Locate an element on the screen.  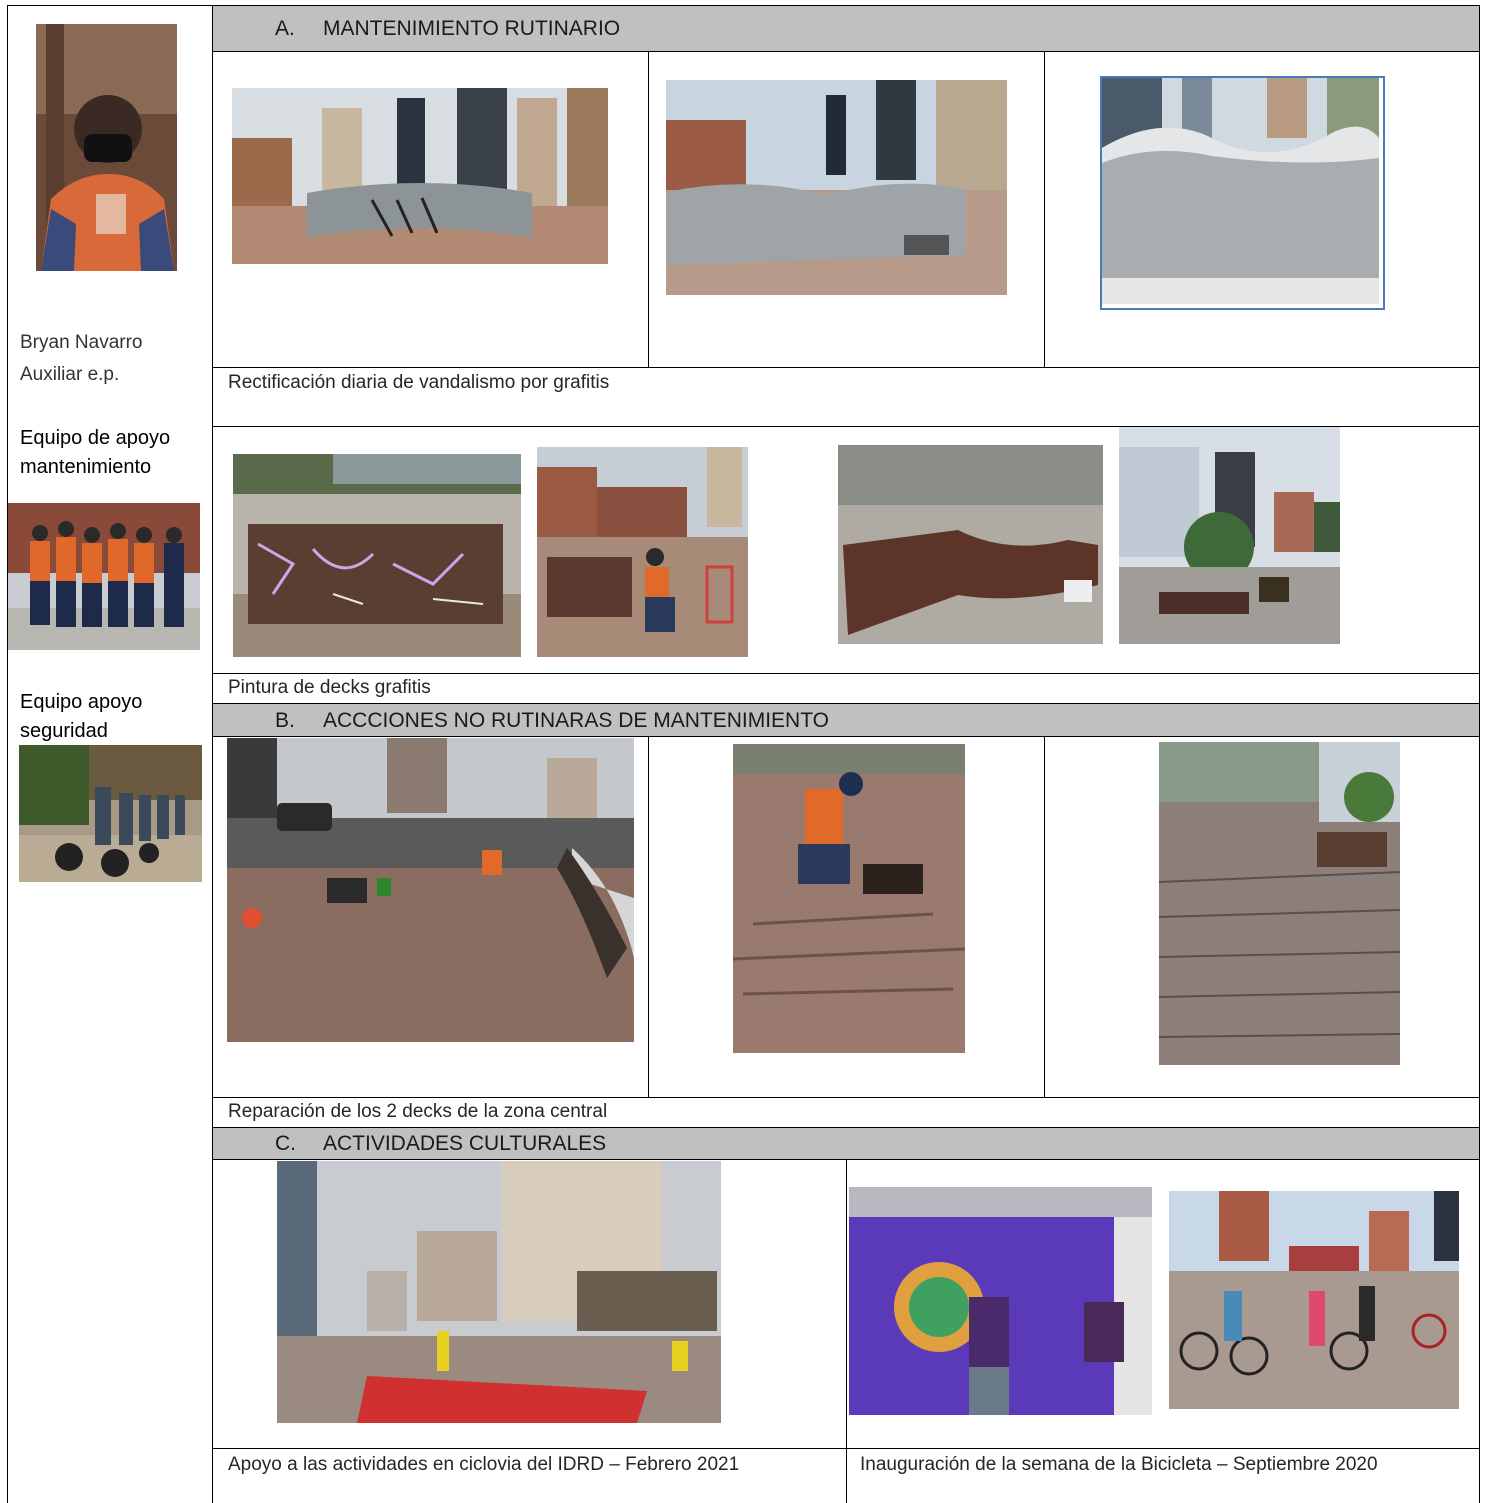
photo-a-worker-painting is located at coordinates (642, 552).